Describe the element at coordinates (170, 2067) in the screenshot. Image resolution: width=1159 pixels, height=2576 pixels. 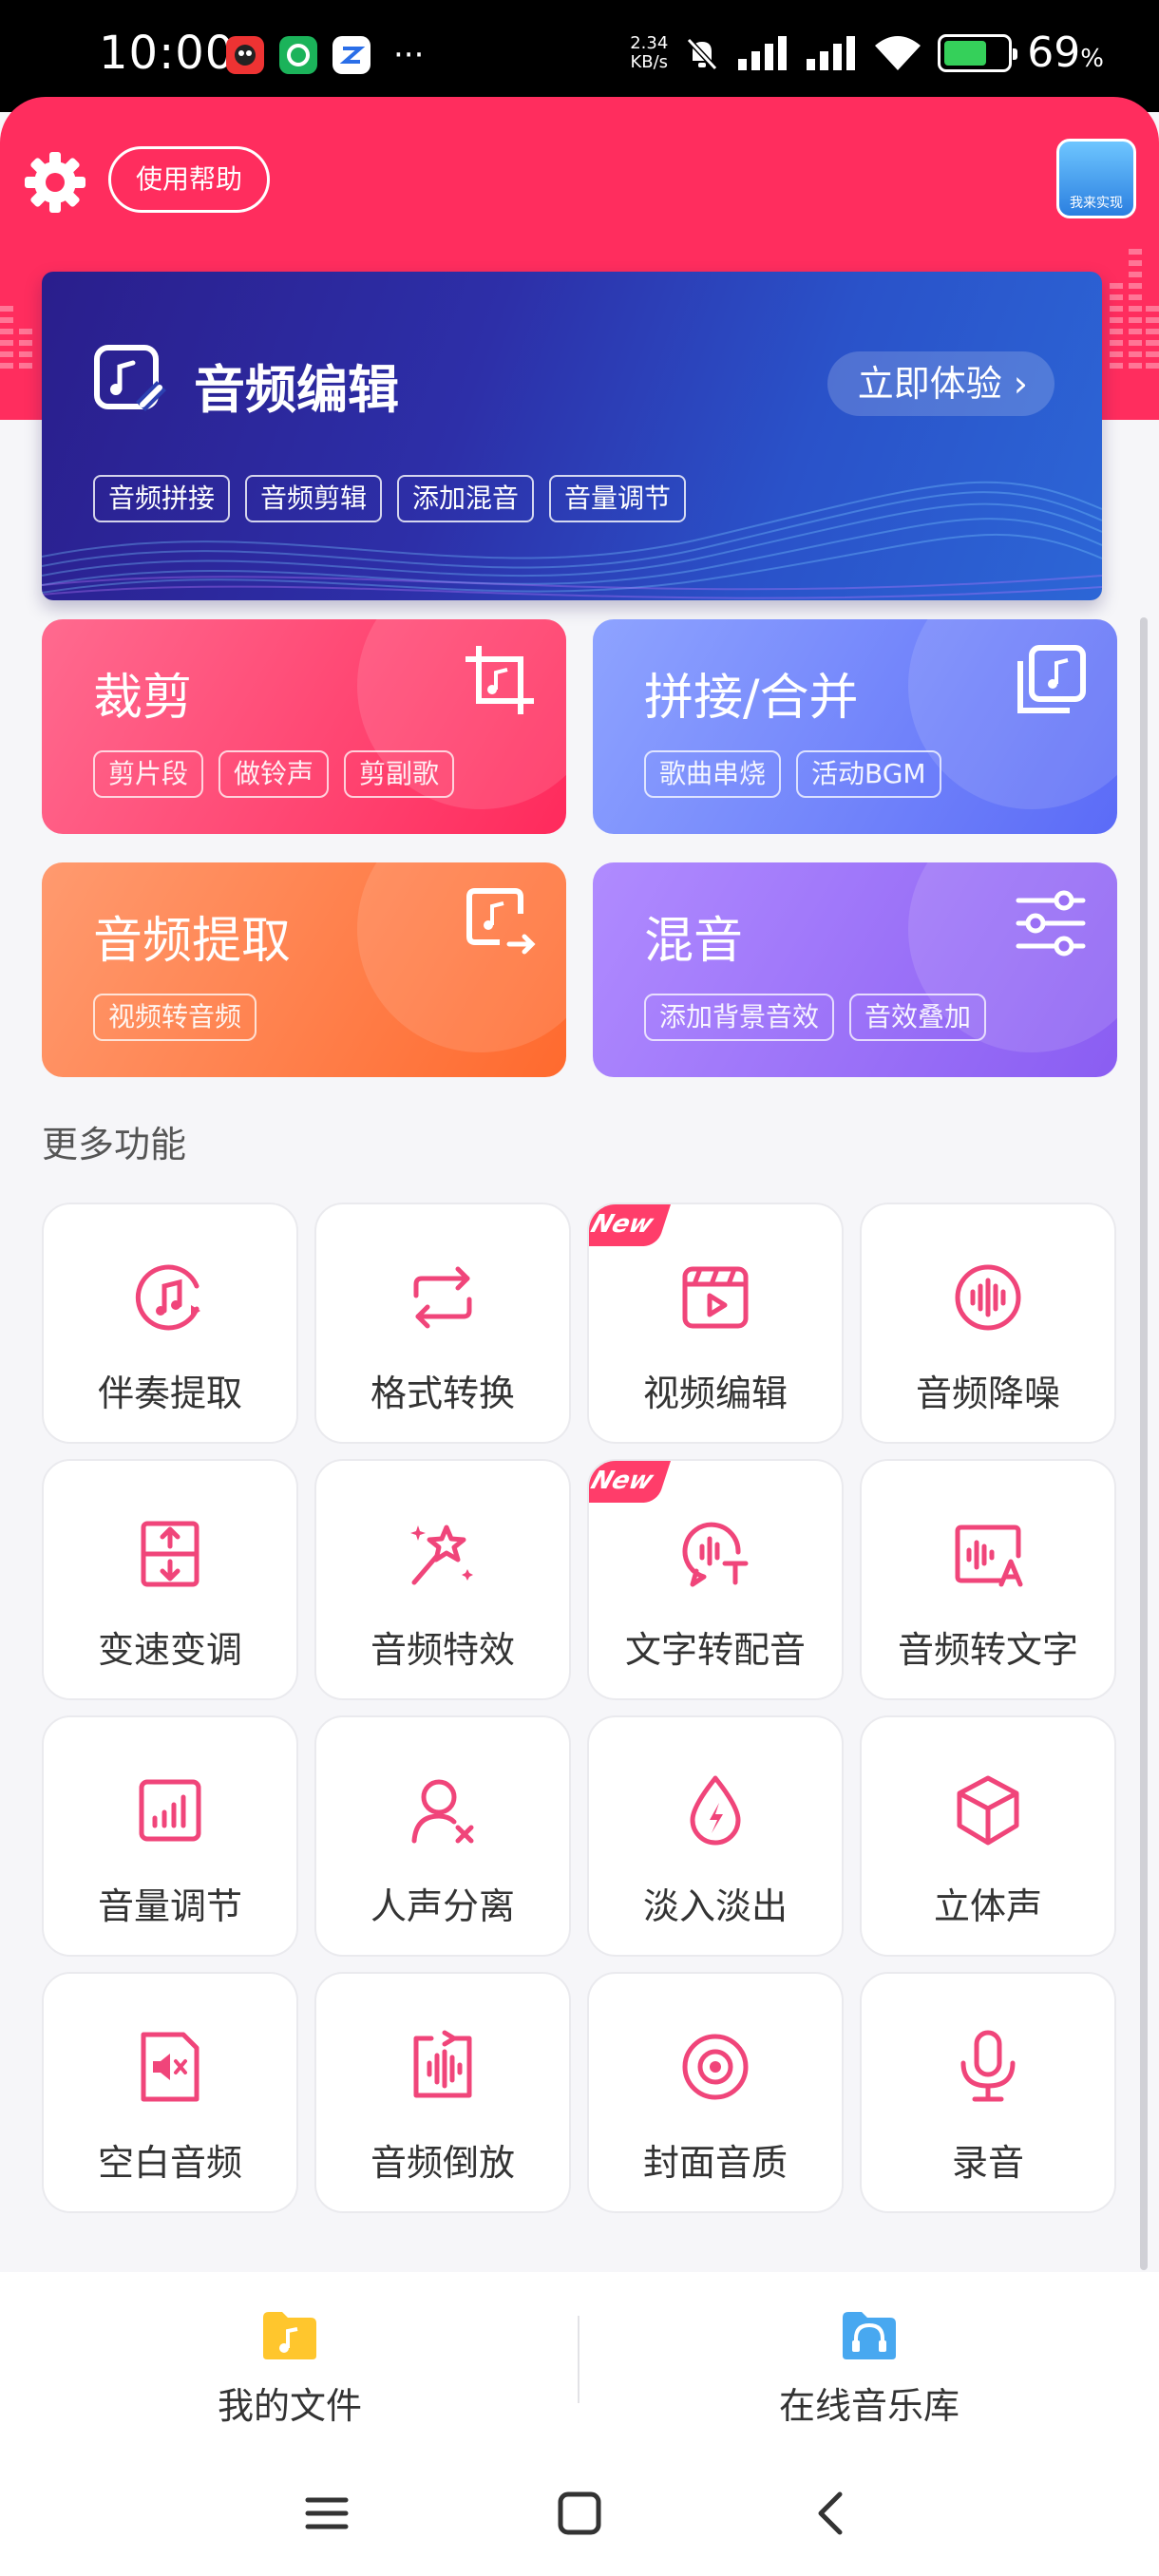
I see `silent-audio-icon` at that location.